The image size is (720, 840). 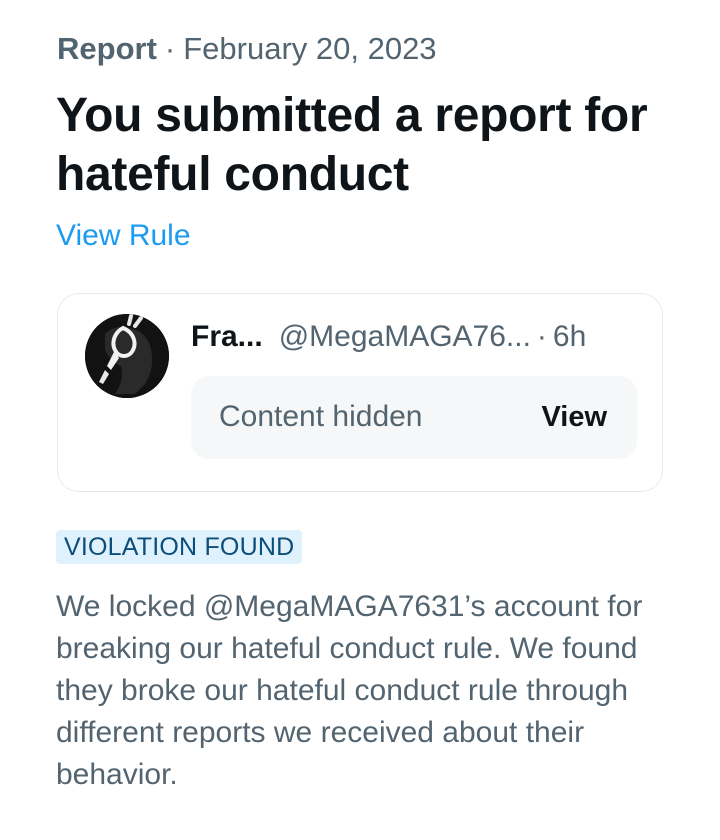 I want to click on content-hidden-box: Content hidden View, so click(x=414, y=417).